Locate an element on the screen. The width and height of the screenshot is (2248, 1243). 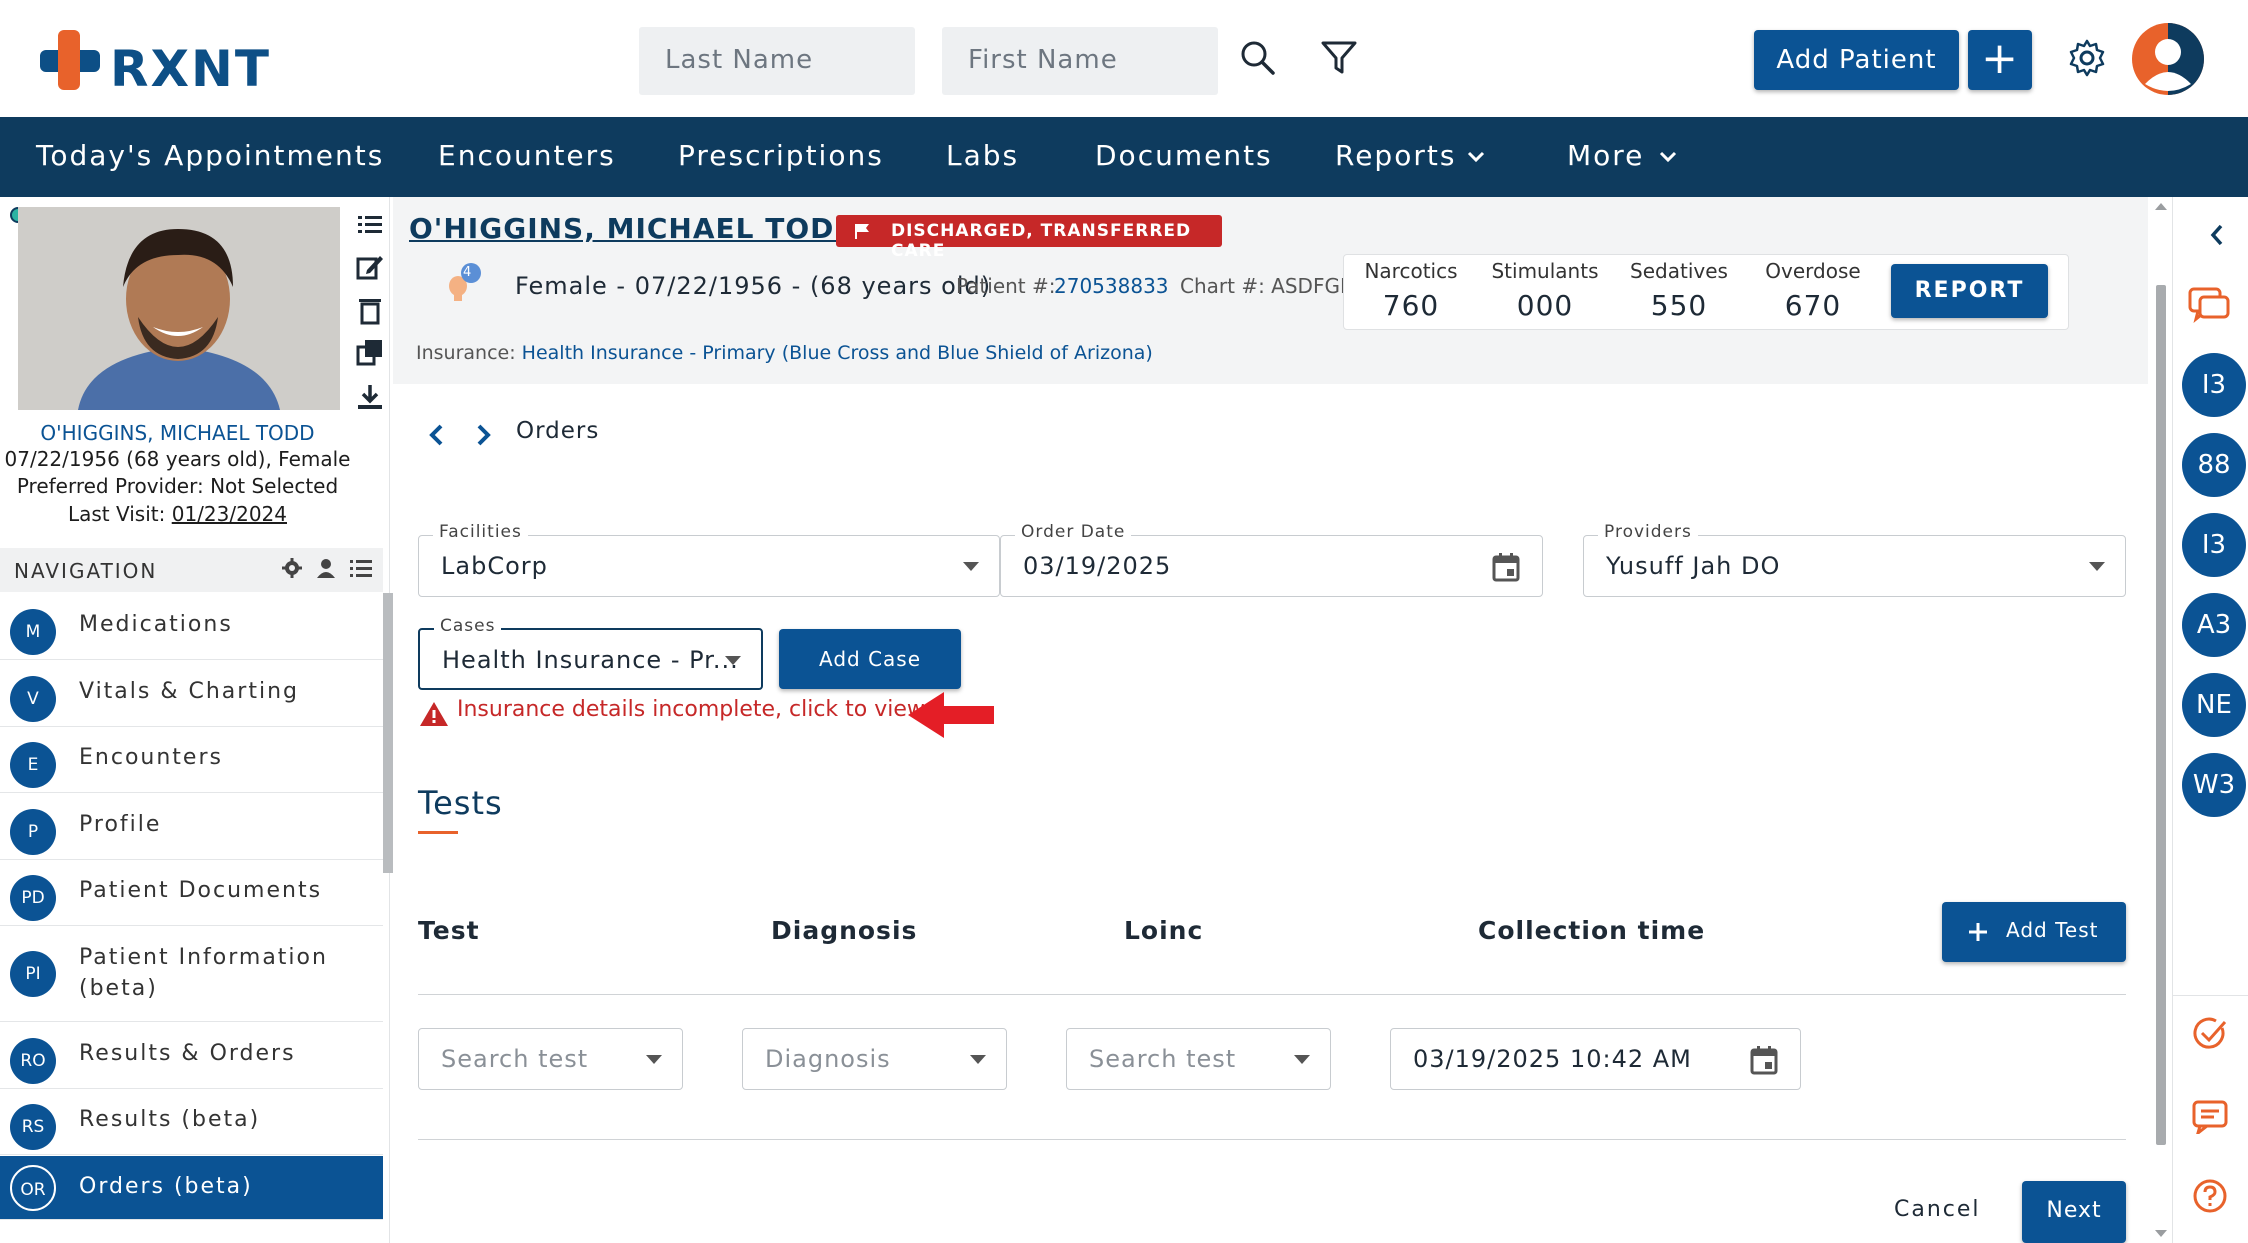
rail-badge-2: 88 is located at coordinates (2214, 465).